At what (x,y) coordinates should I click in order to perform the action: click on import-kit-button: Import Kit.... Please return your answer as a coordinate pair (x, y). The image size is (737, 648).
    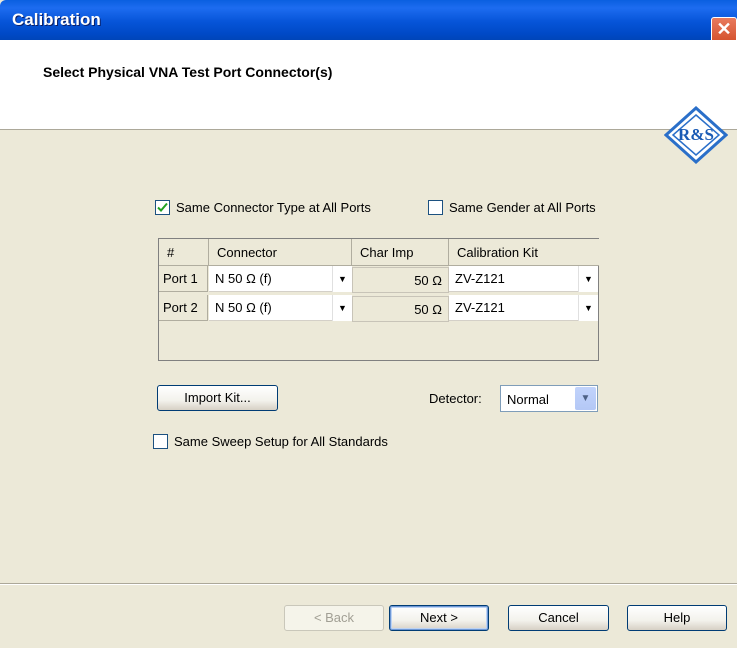
    Looking at the image, I should click on (217, 398).